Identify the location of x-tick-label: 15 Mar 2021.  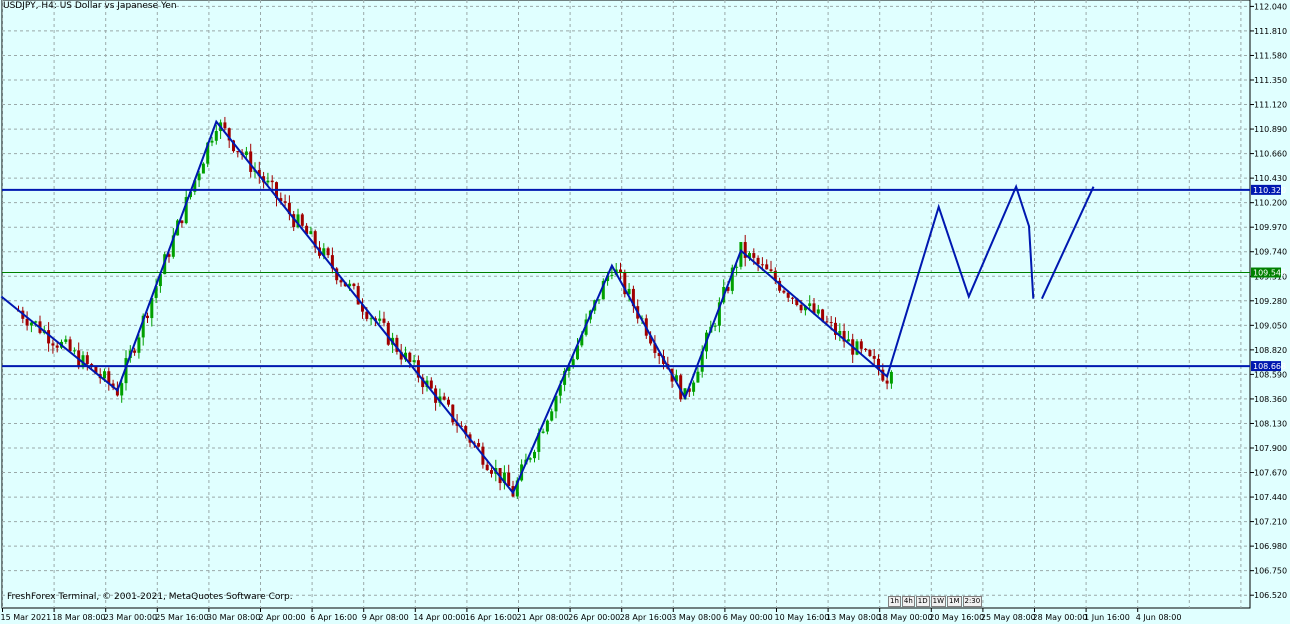
(26, 617).